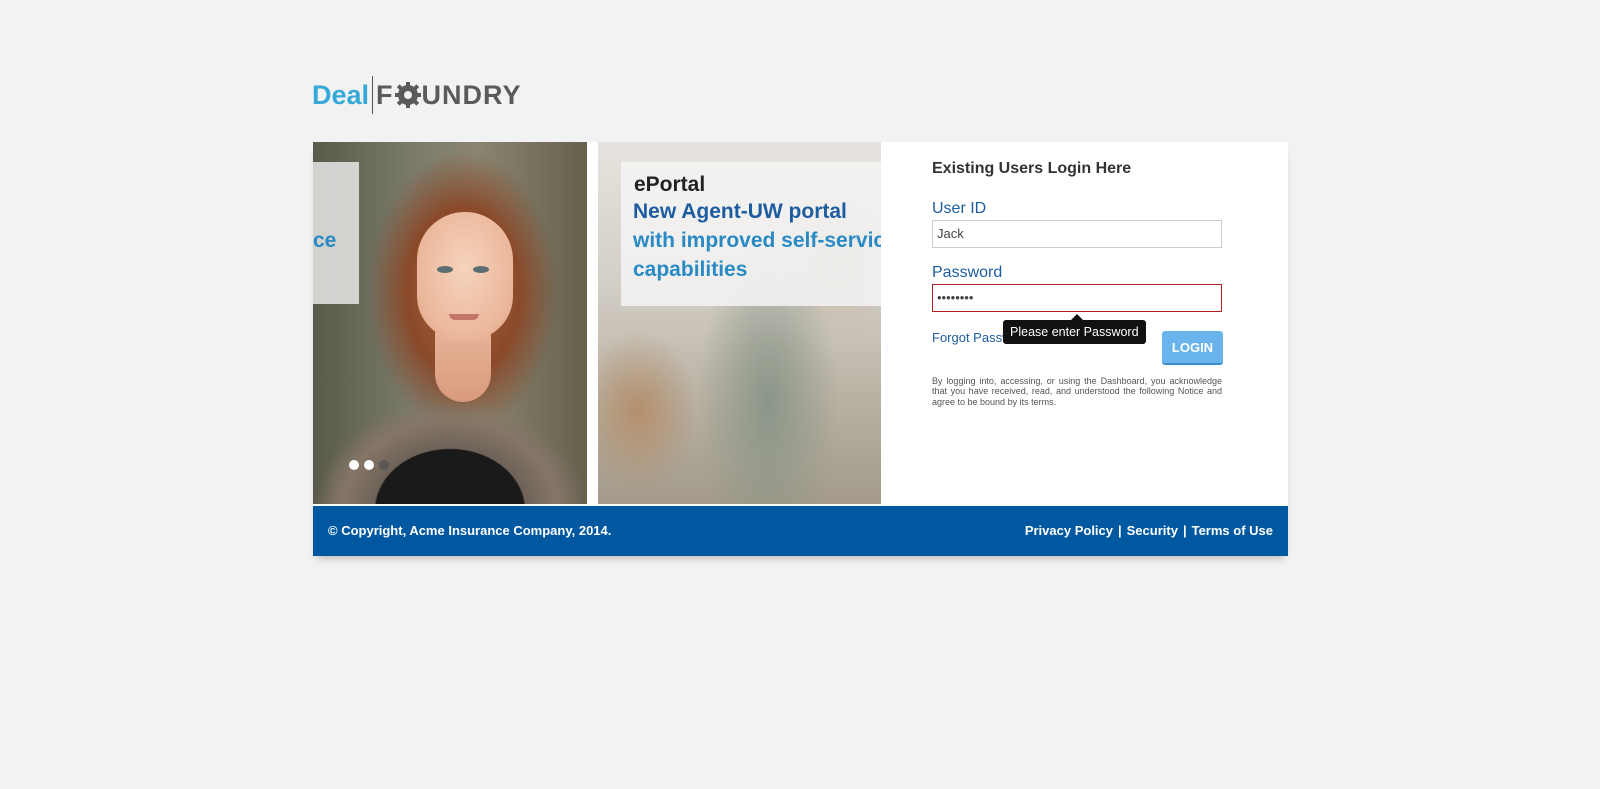 Image resolution: width=1600 pixels, height=789 pixels. What do you see at coordinates (373, 95) in the screenshot?
I see `logo-divider` at bounding box center [373, 95].